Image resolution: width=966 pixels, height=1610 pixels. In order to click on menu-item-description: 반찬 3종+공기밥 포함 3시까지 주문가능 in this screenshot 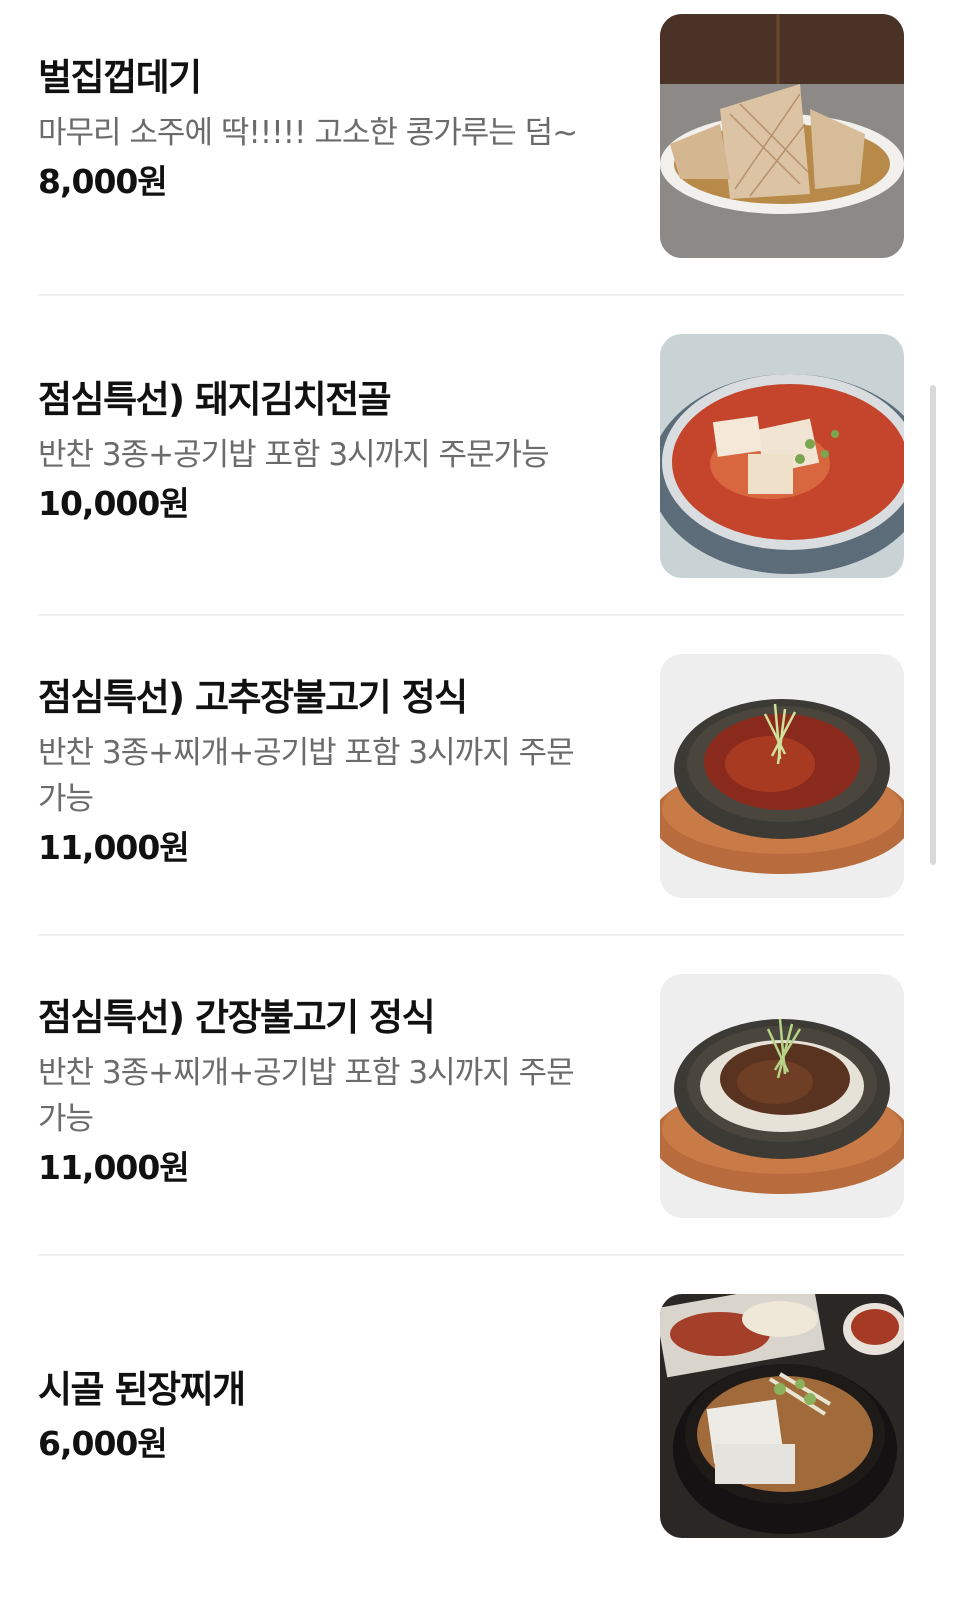, I will do `click(294, 455)`.